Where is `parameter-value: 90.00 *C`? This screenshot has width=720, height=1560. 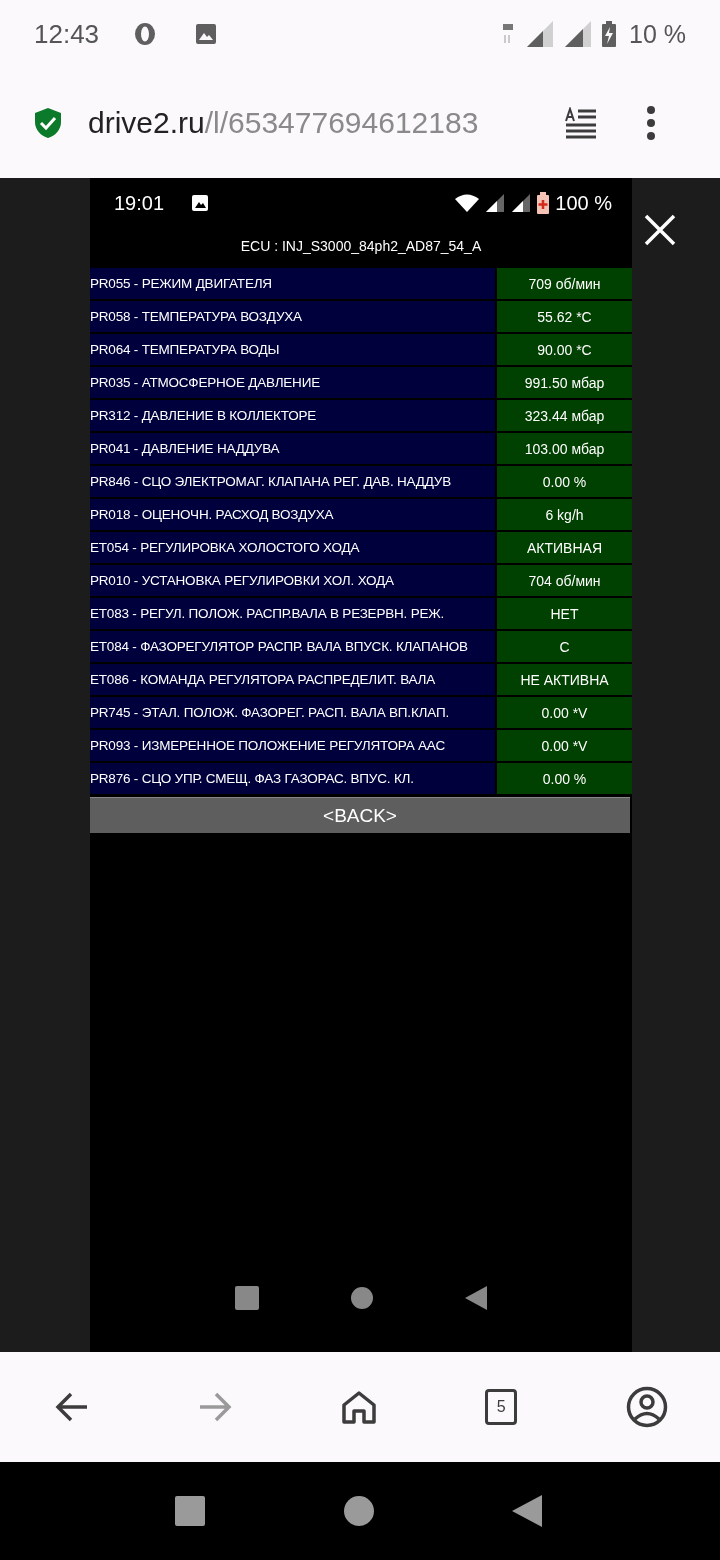
parameter-value: 90.00 *C is located at coordinates (564, 349).